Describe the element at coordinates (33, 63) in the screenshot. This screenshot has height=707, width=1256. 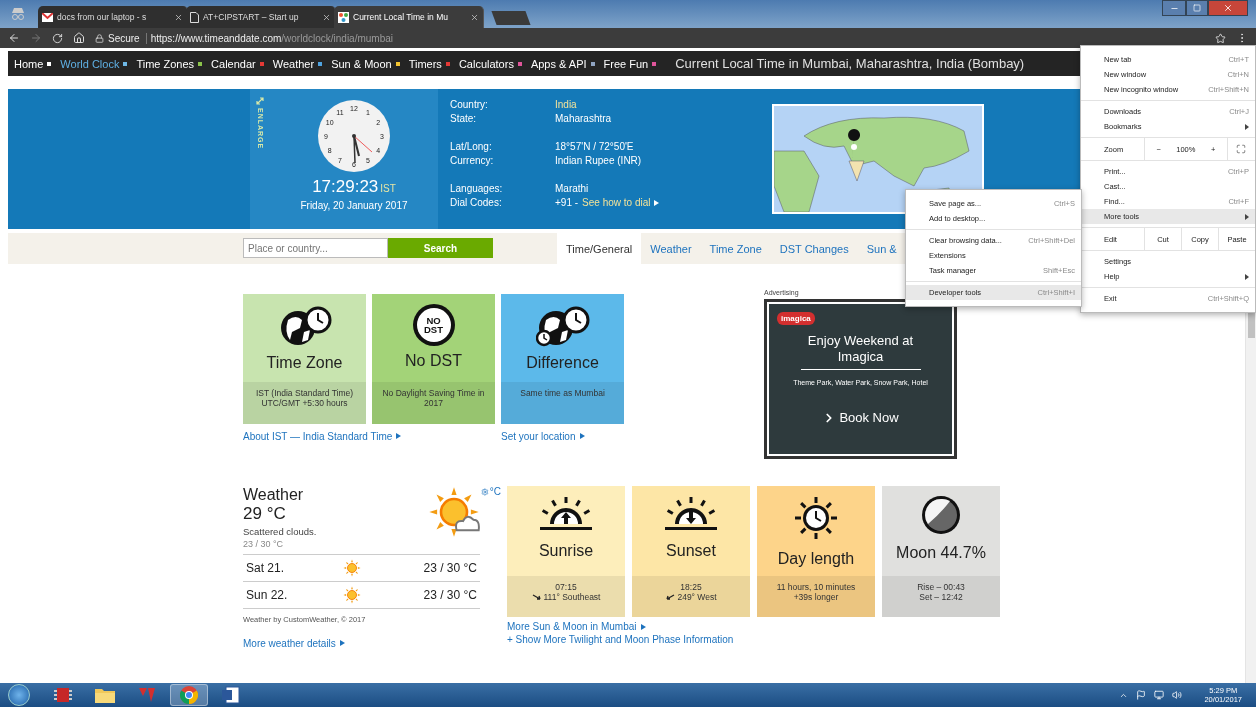
I see `nav-link: Home` at that location.